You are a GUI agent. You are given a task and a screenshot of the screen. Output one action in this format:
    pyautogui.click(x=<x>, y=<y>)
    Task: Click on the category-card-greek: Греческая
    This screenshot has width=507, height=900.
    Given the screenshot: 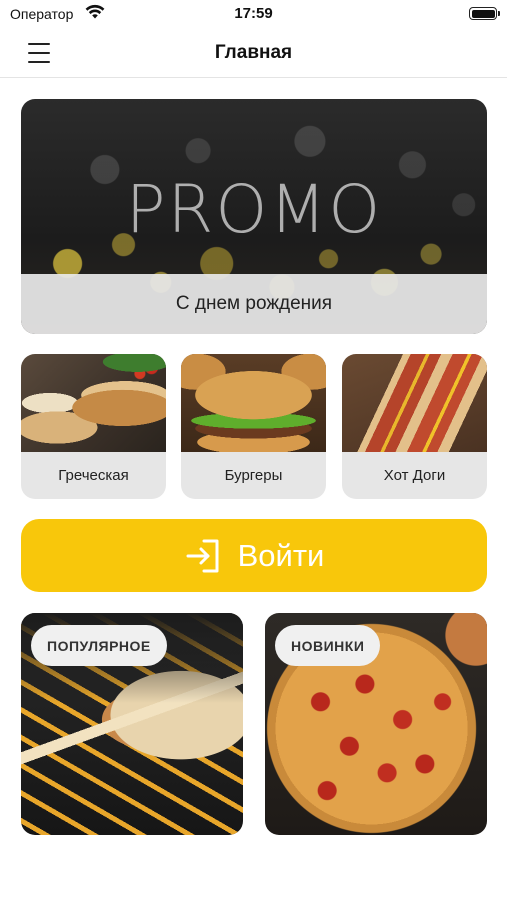 What is the action you would take?
    pyautogui.click(x=93, y=426)
    